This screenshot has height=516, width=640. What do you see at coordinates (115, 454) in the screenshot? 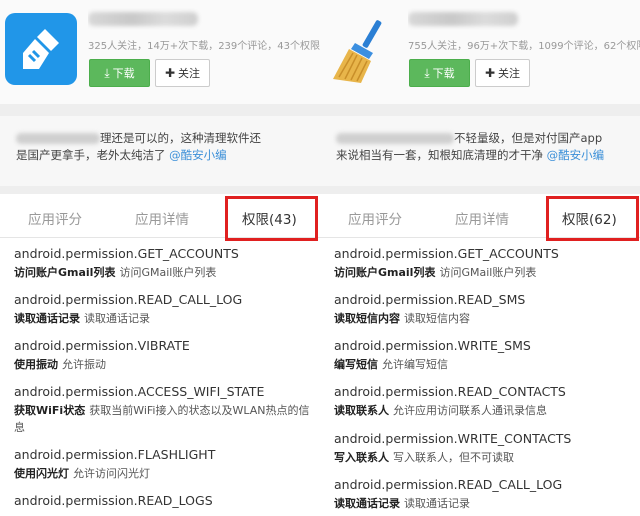
I see `permission-name: android.permission.FLASHLIGHT` at bounding box center [115, 454].